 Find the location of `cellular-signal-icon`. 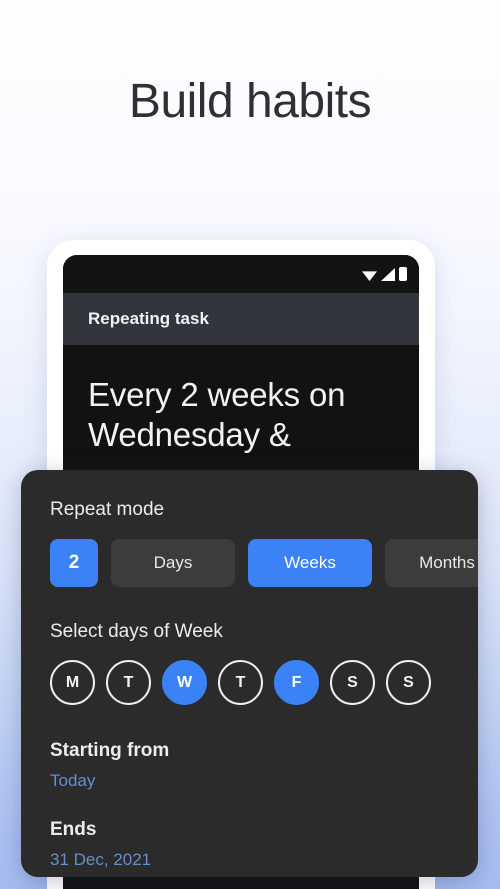

cellular-signal-icon is located at coordinates (388, 274).